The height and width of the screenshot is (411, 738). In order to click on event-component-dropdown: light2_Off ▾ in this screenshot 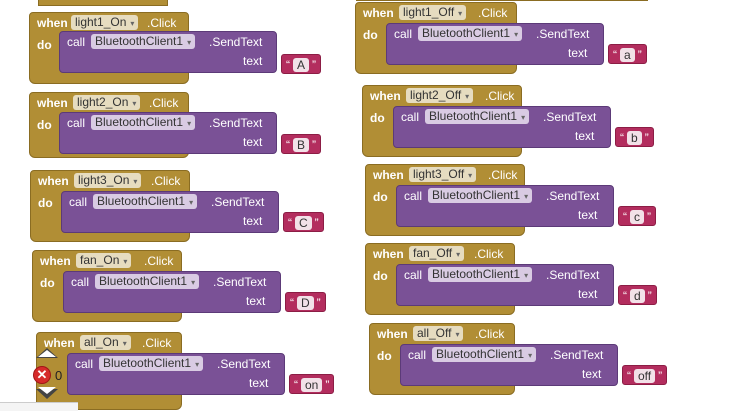, I will do `click(440, 95)`.